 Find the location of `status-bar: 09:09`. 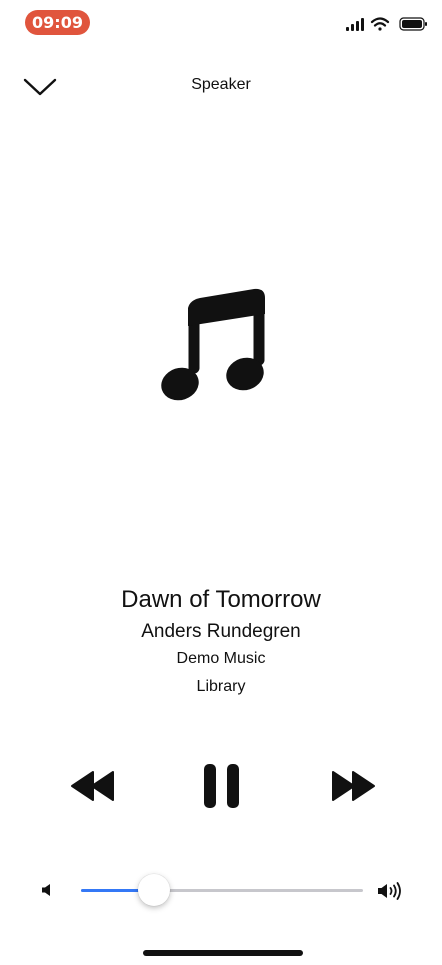

status-bar: 09:09 is located at coordinates (221, 22).